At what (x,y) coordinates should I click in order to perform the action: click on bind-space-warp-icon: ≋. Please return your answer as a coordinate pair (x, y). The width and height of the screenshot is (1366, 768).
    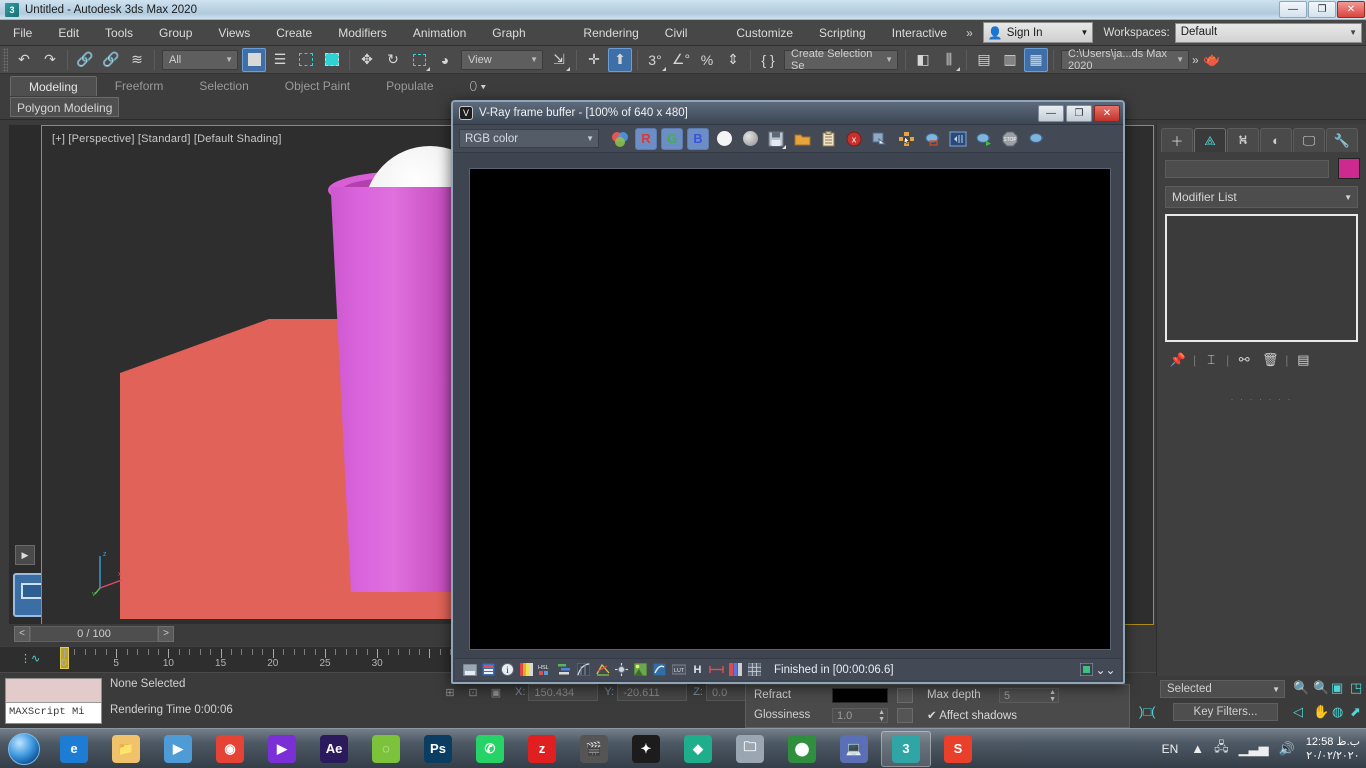
    Looking at the image, I should click on (137, 60).